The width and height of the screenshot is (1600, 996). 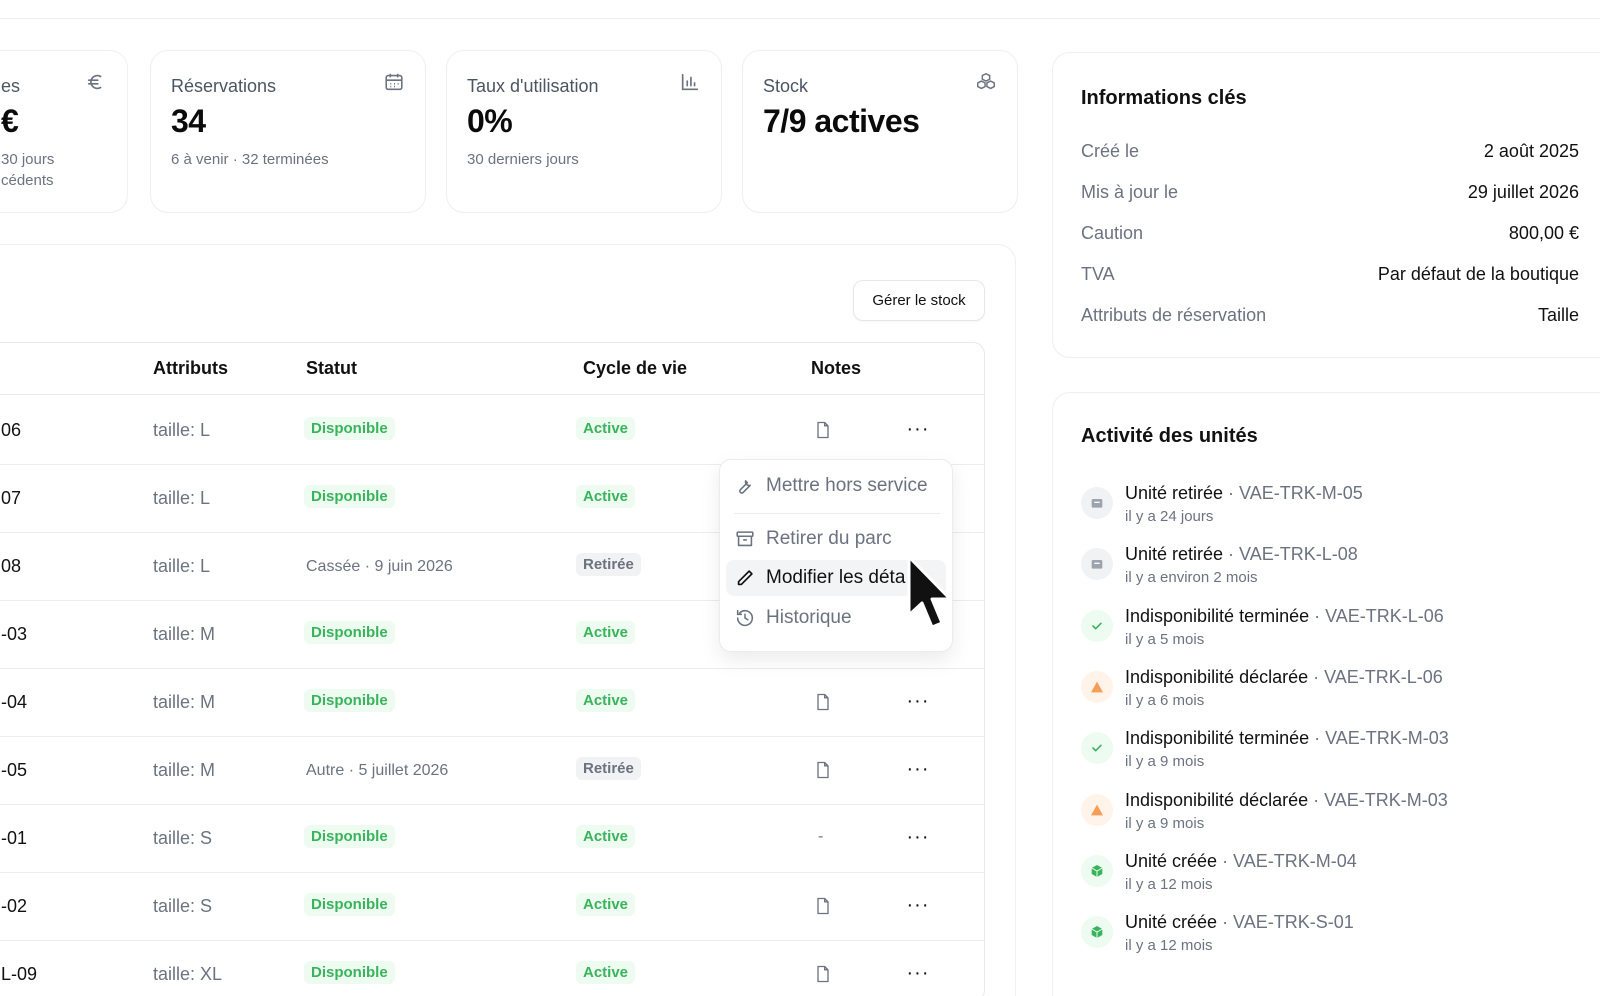 I want to click on activity-text: Indisponibilité terminée · VAE-TRK-M-03, so click(x=1287, y=738).